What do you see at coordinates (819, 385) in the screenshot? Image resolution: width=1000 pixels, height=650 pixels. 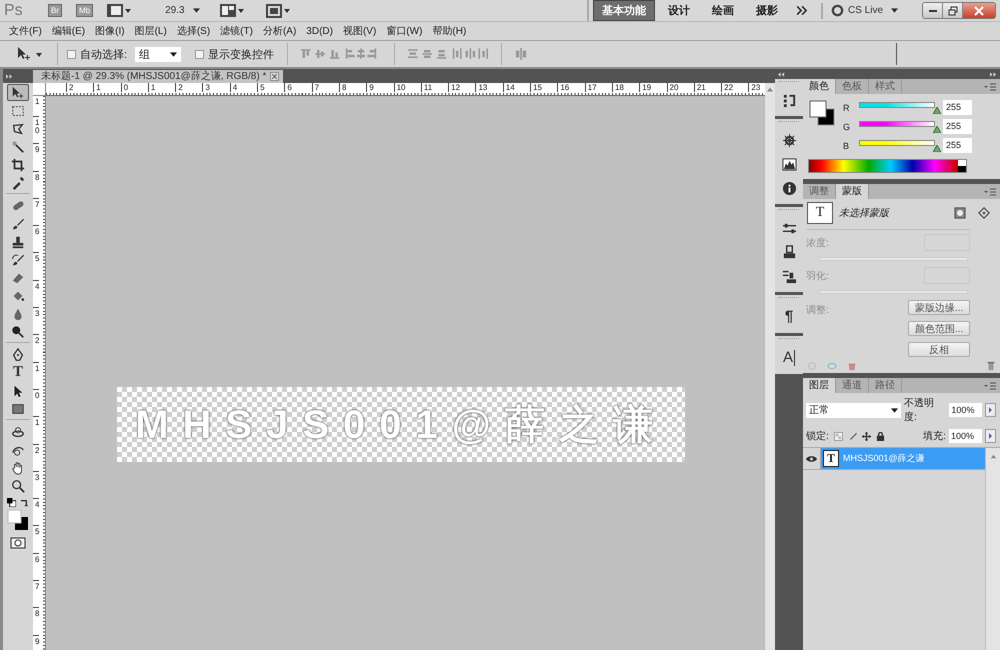 I see `panel-tab: 图层` at bounding box center [819, 385].